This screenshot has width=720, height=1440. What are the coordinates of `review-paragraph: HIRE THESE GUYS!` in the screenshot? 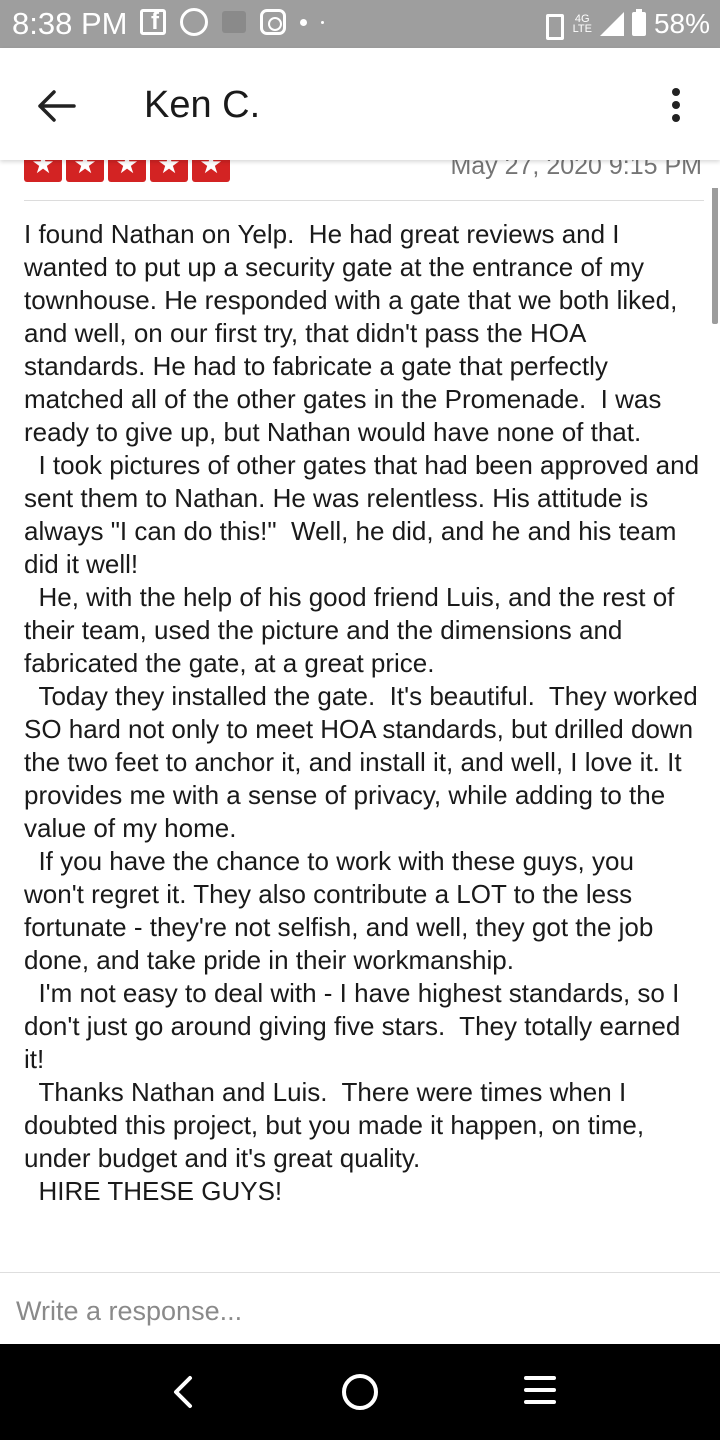 It's located at (153, 1191).